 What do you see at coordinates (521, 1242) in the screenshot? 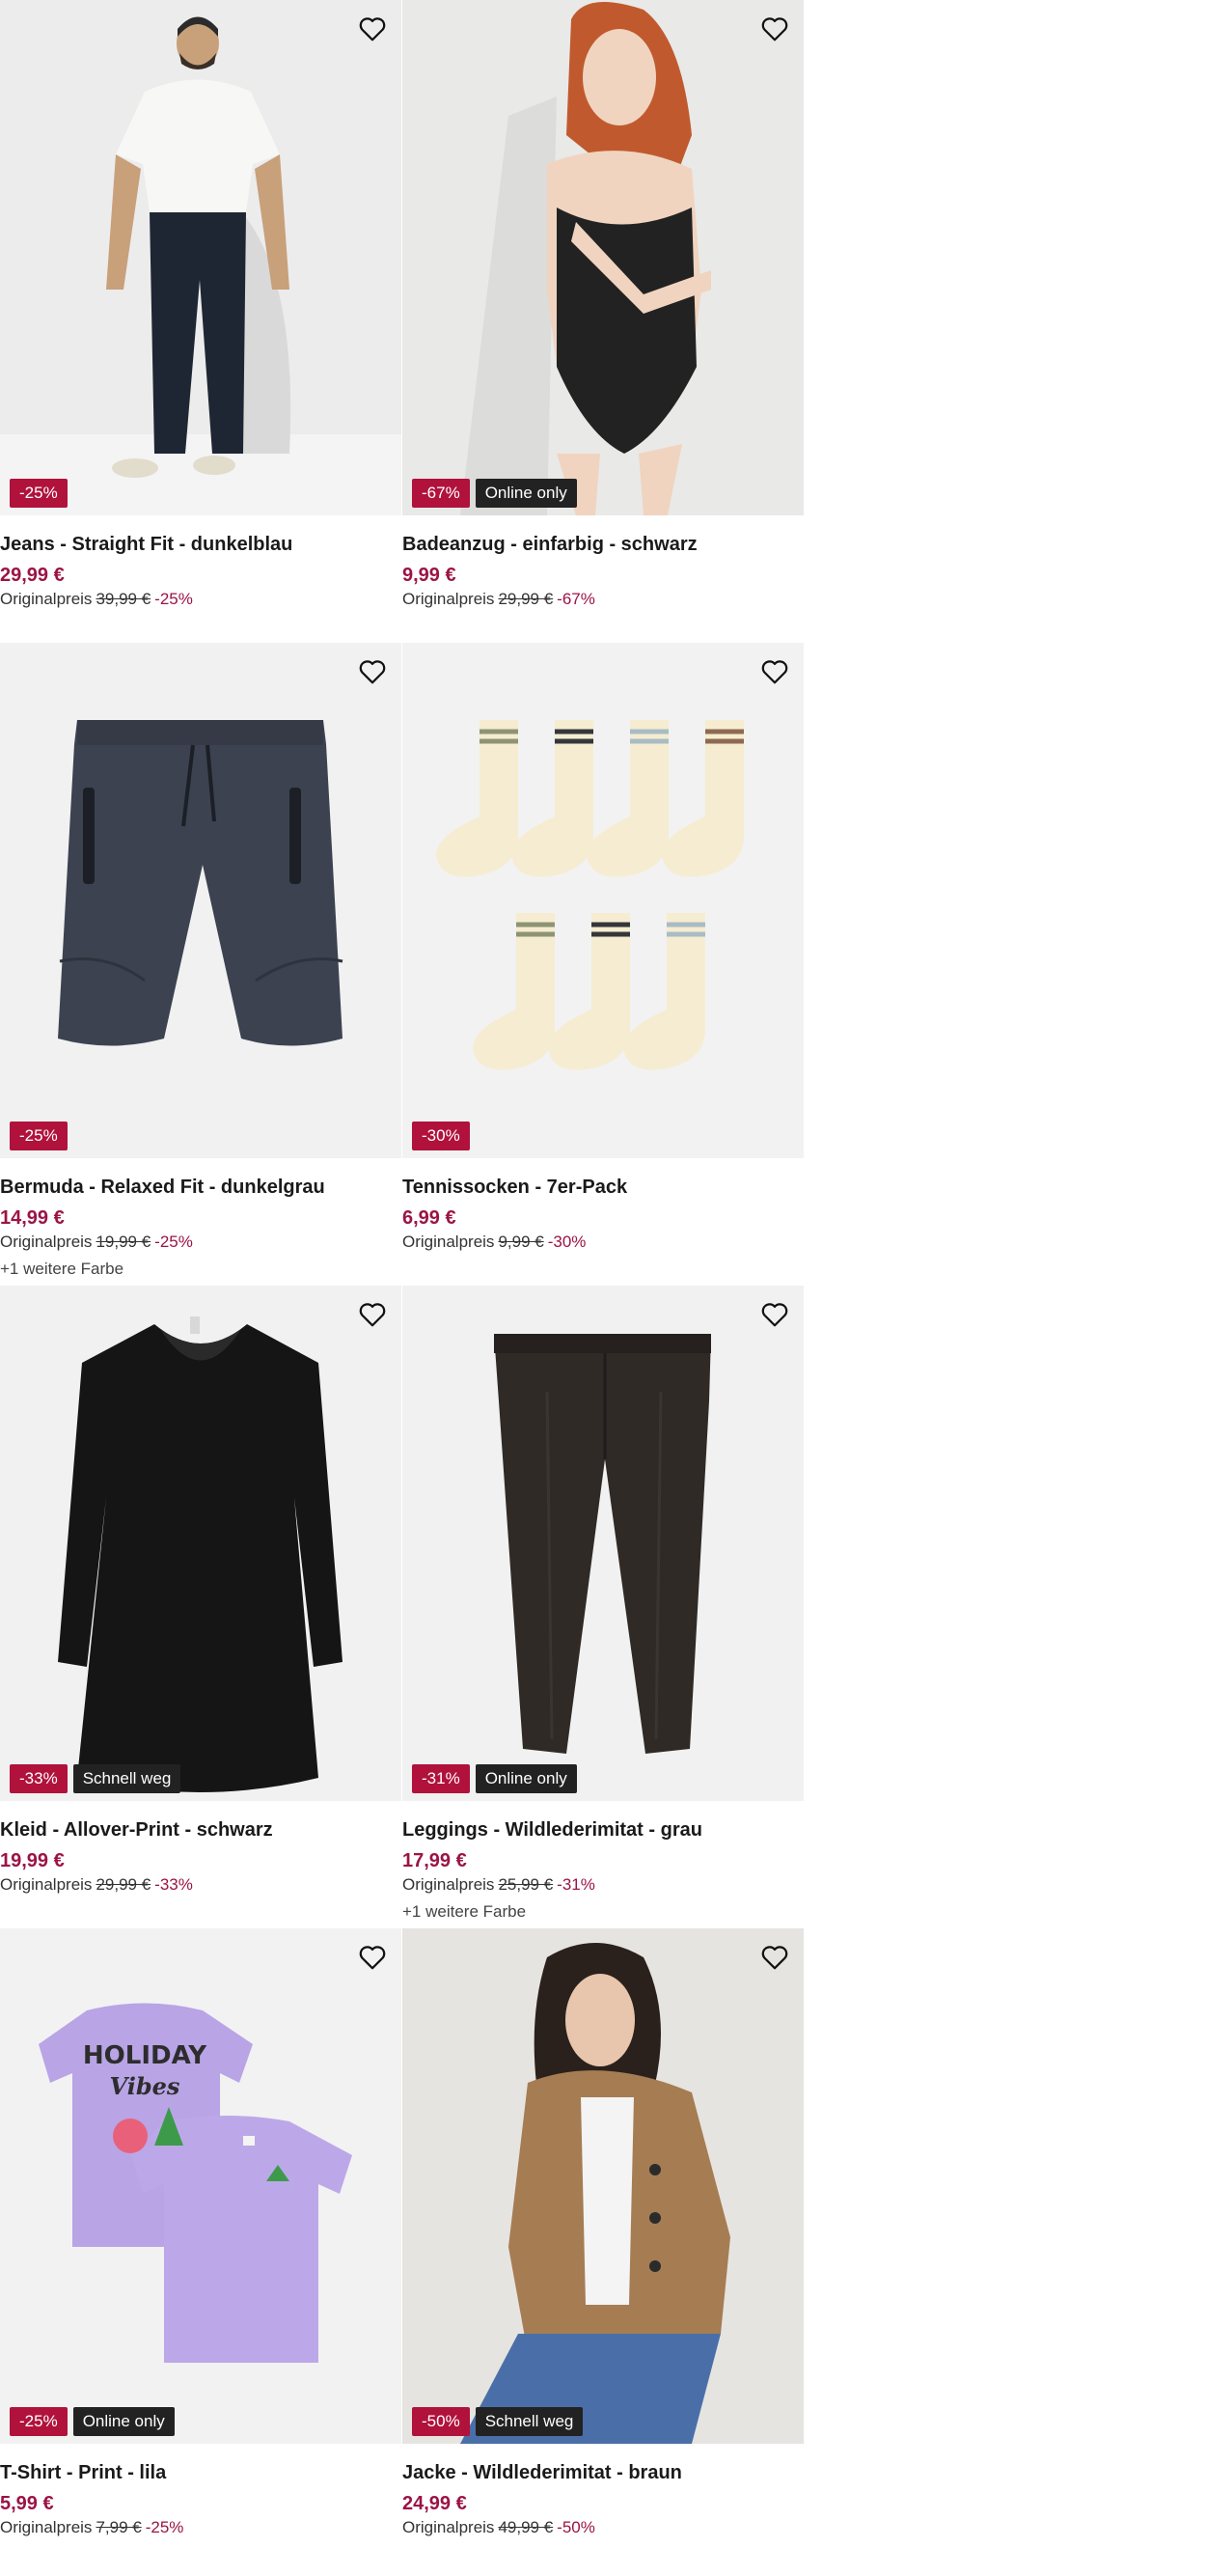
I see `original-price: 9,99 €` at bounding box center [521, 1242].